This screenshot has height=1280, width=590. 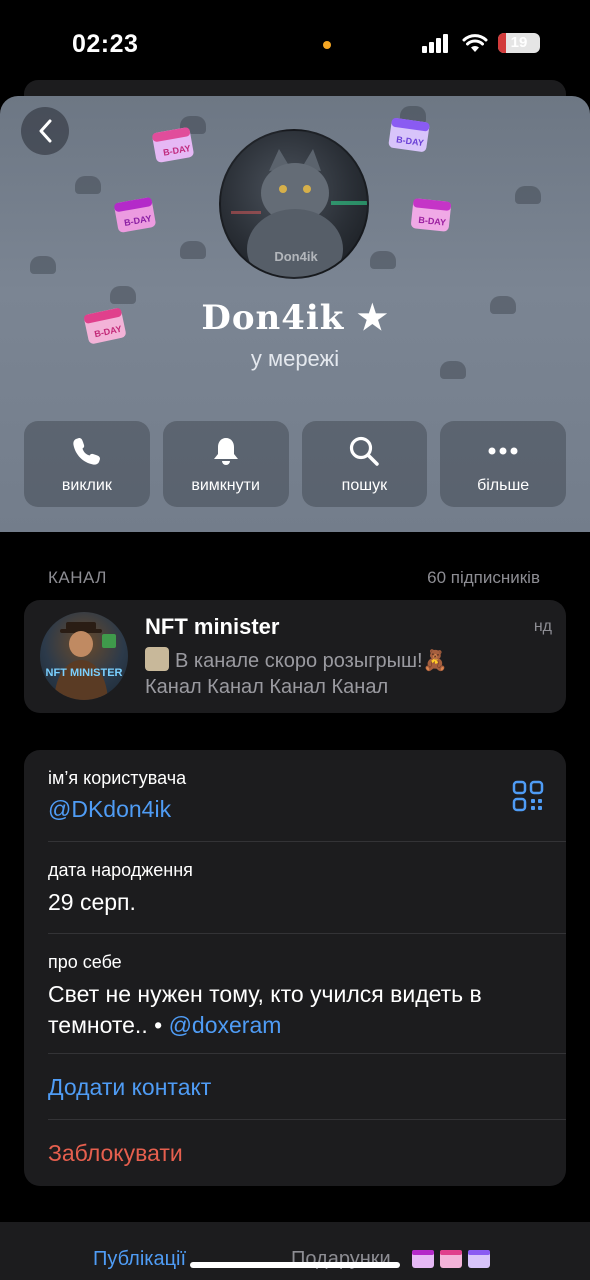 What do you see at coordinates (108, 1025) in the screenshot?
I see `bio-text-line2-text: темноте.. •` at bounding box center [108, 1025].